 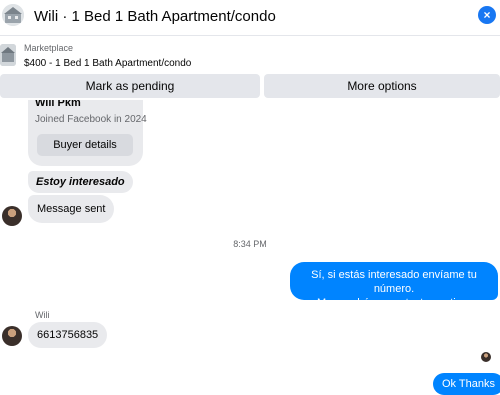 What do you see at coordinates (487, 15) in the screenshot?
I see `close-icon: ×` at bounding box center [487, 15].